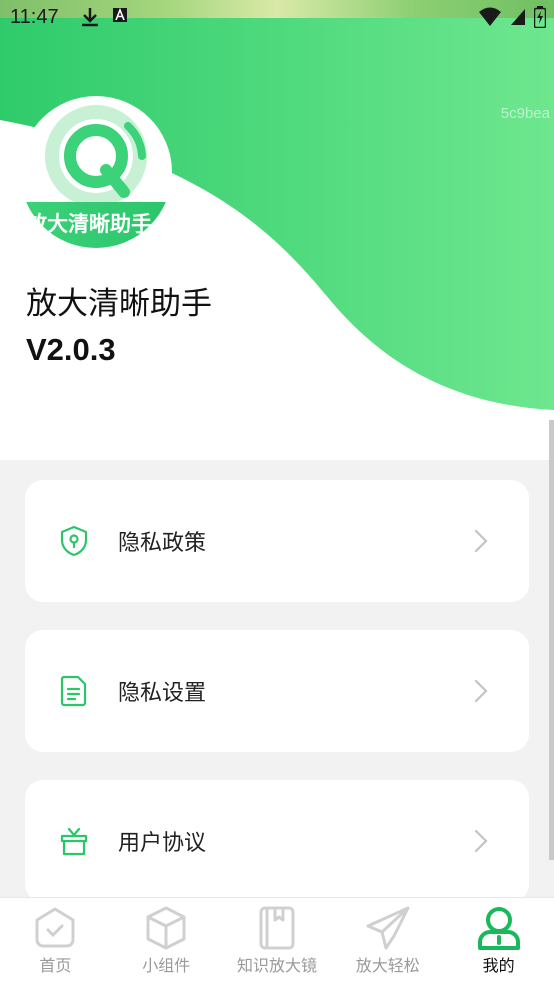 The image size is (554, 984). What do you see at coordinates (74, 841) in the screenshot?
I see `gift-icon` at bounding box center [74, 841].